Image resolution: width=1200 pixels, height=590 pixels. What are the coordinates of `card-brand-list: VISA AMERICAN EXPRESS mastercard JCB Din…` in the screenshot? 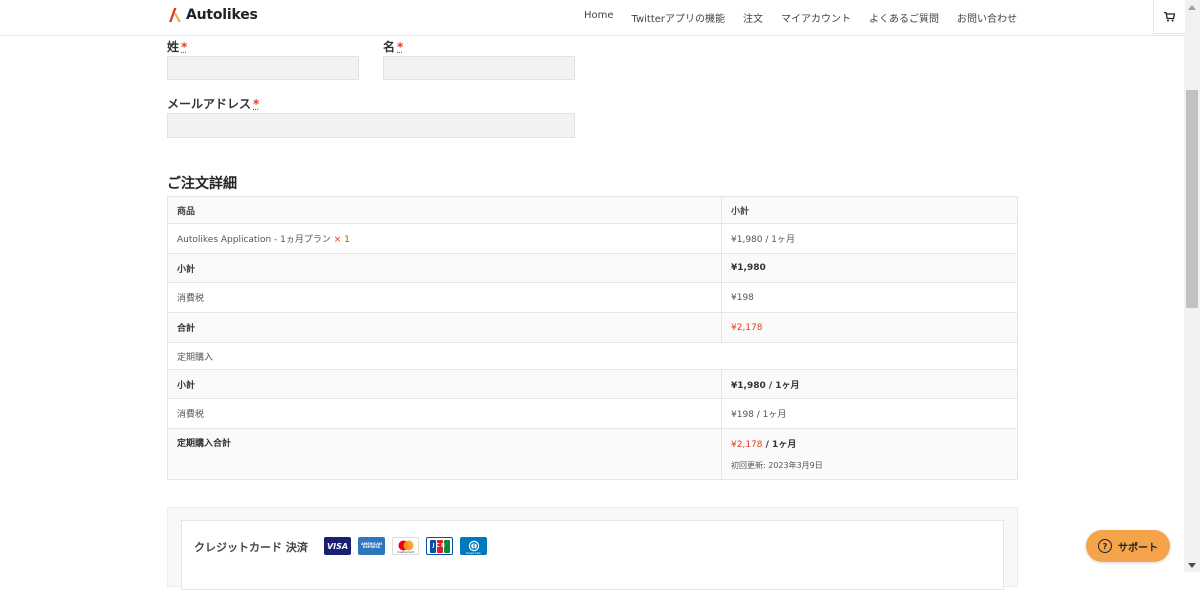 It's located at (405, 546).